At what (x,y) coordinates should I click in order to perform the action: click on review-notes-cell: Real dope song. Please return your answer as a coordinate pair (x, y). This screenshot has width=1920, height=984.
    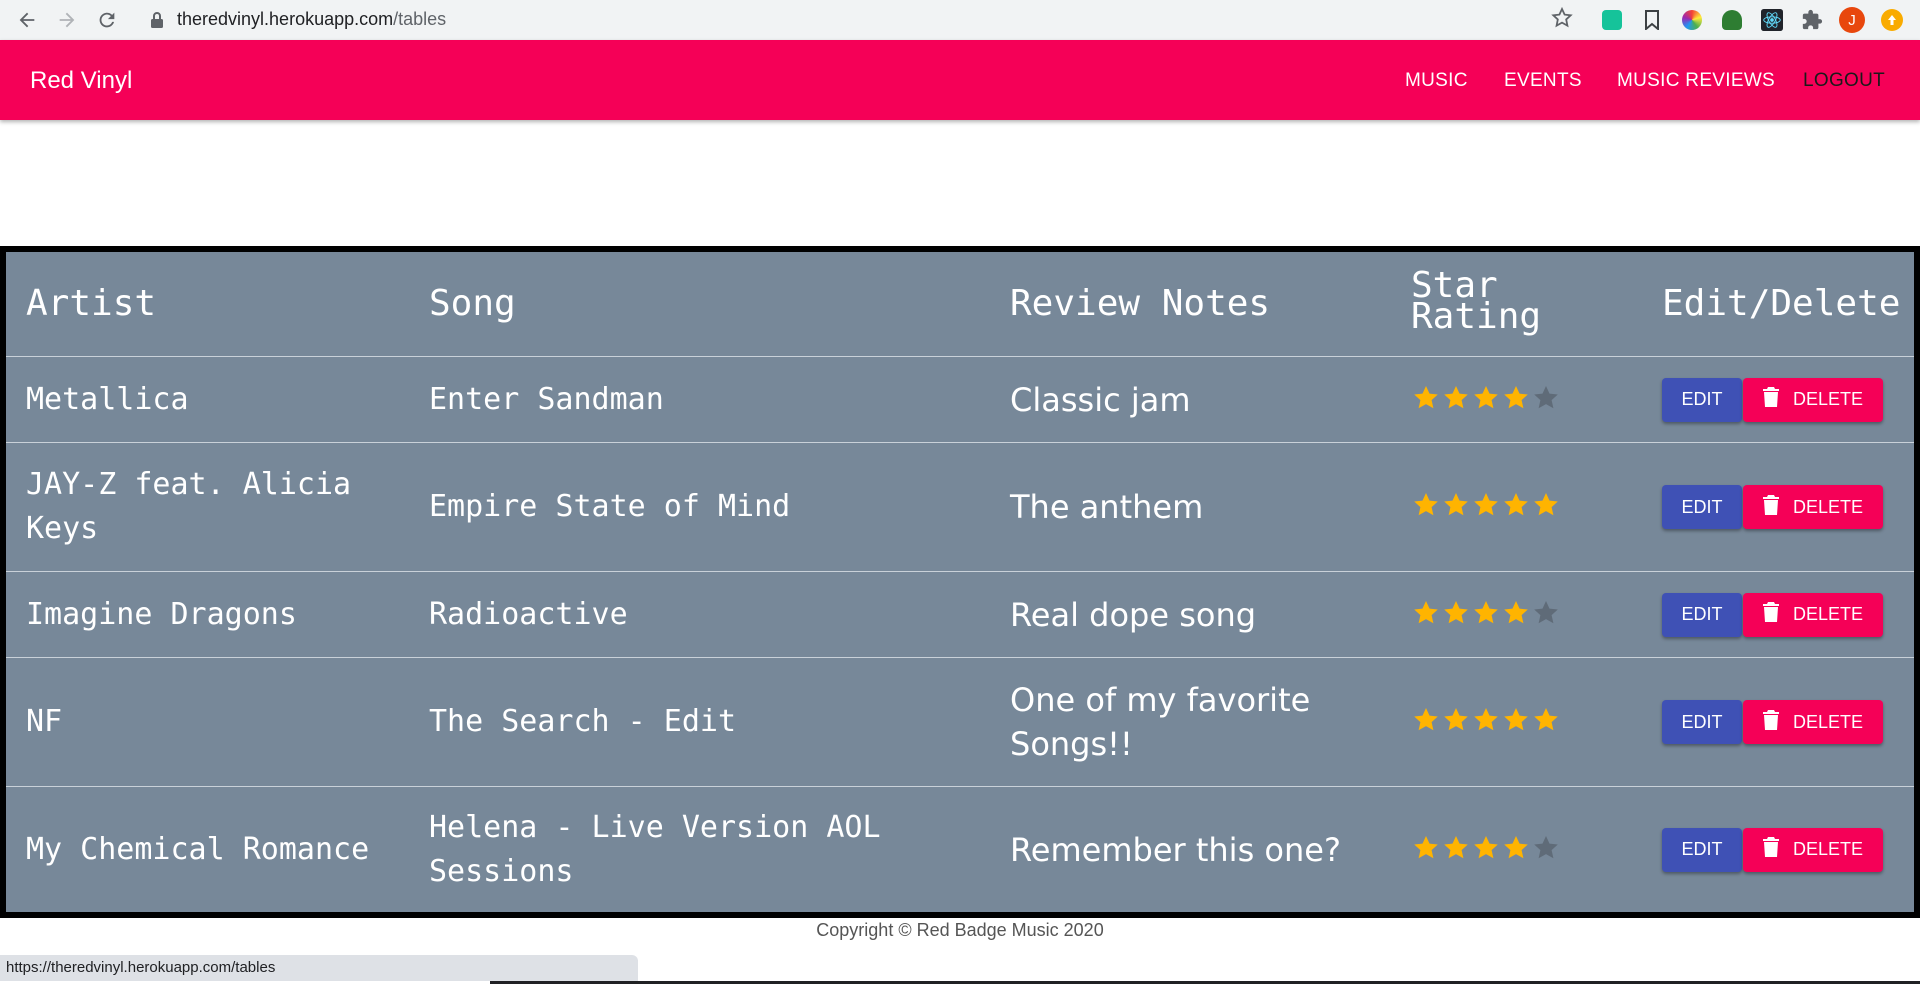
    Looking at the image, I should click on (1133, 615).